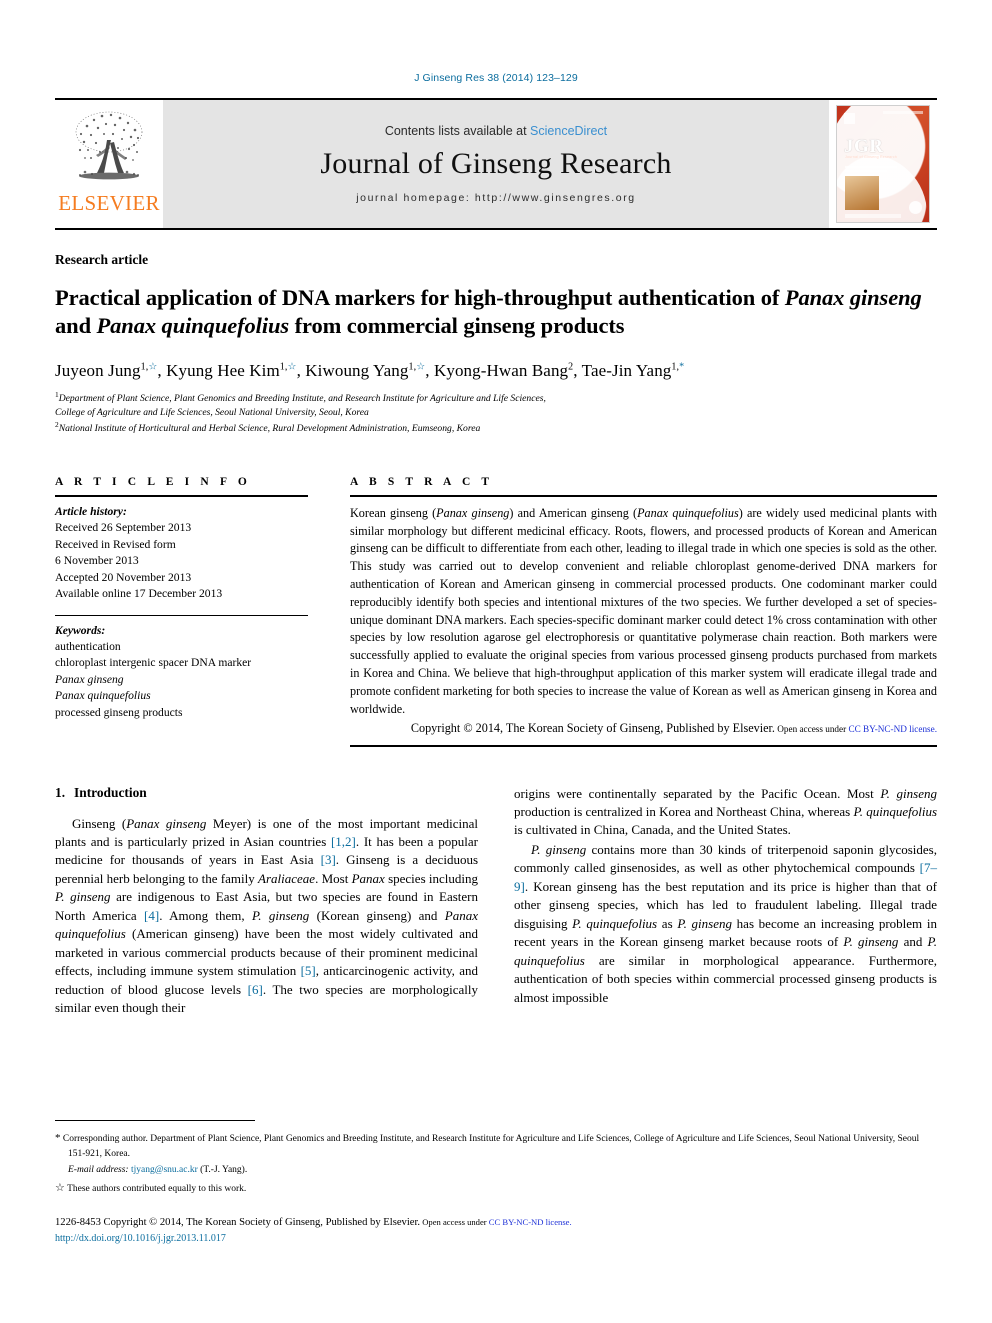 The image size is (992, 1323). Describe the element at coordinates (57, 394) in the screenshot. I see `affiliation-marker: 1` at that location.